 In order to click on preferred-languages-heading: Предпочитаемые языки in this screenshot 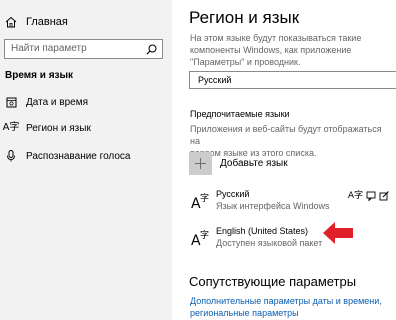, I will do `click(240, 114)`.